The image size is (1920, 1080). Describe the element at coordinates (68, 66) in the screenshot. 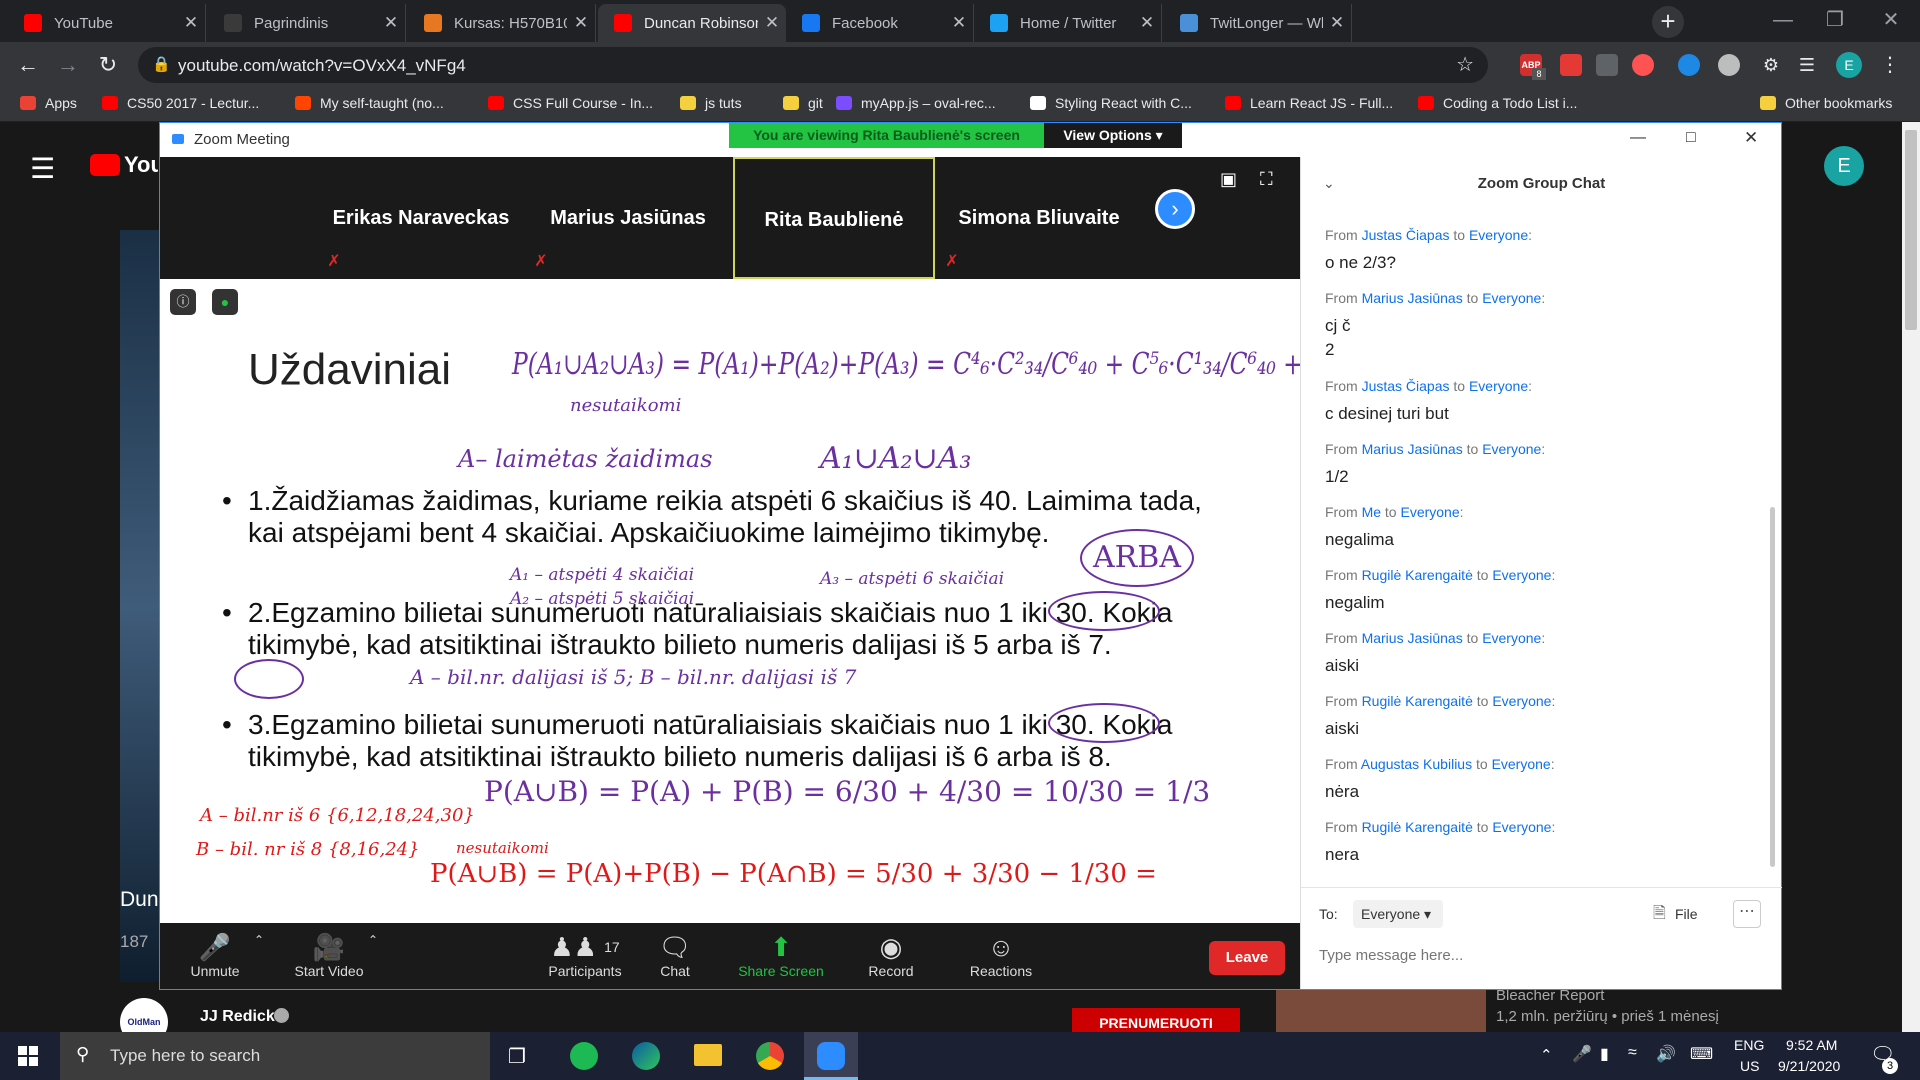

I see `forward-icon: →` at that location.